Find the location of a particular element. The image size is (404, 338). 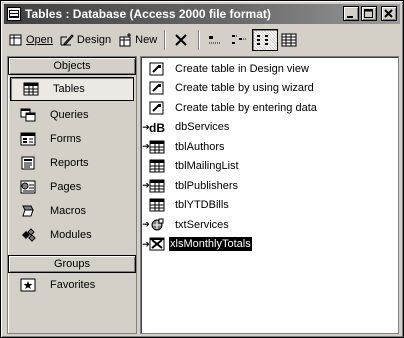

table-window-icon is located at coordinates (14, 14).